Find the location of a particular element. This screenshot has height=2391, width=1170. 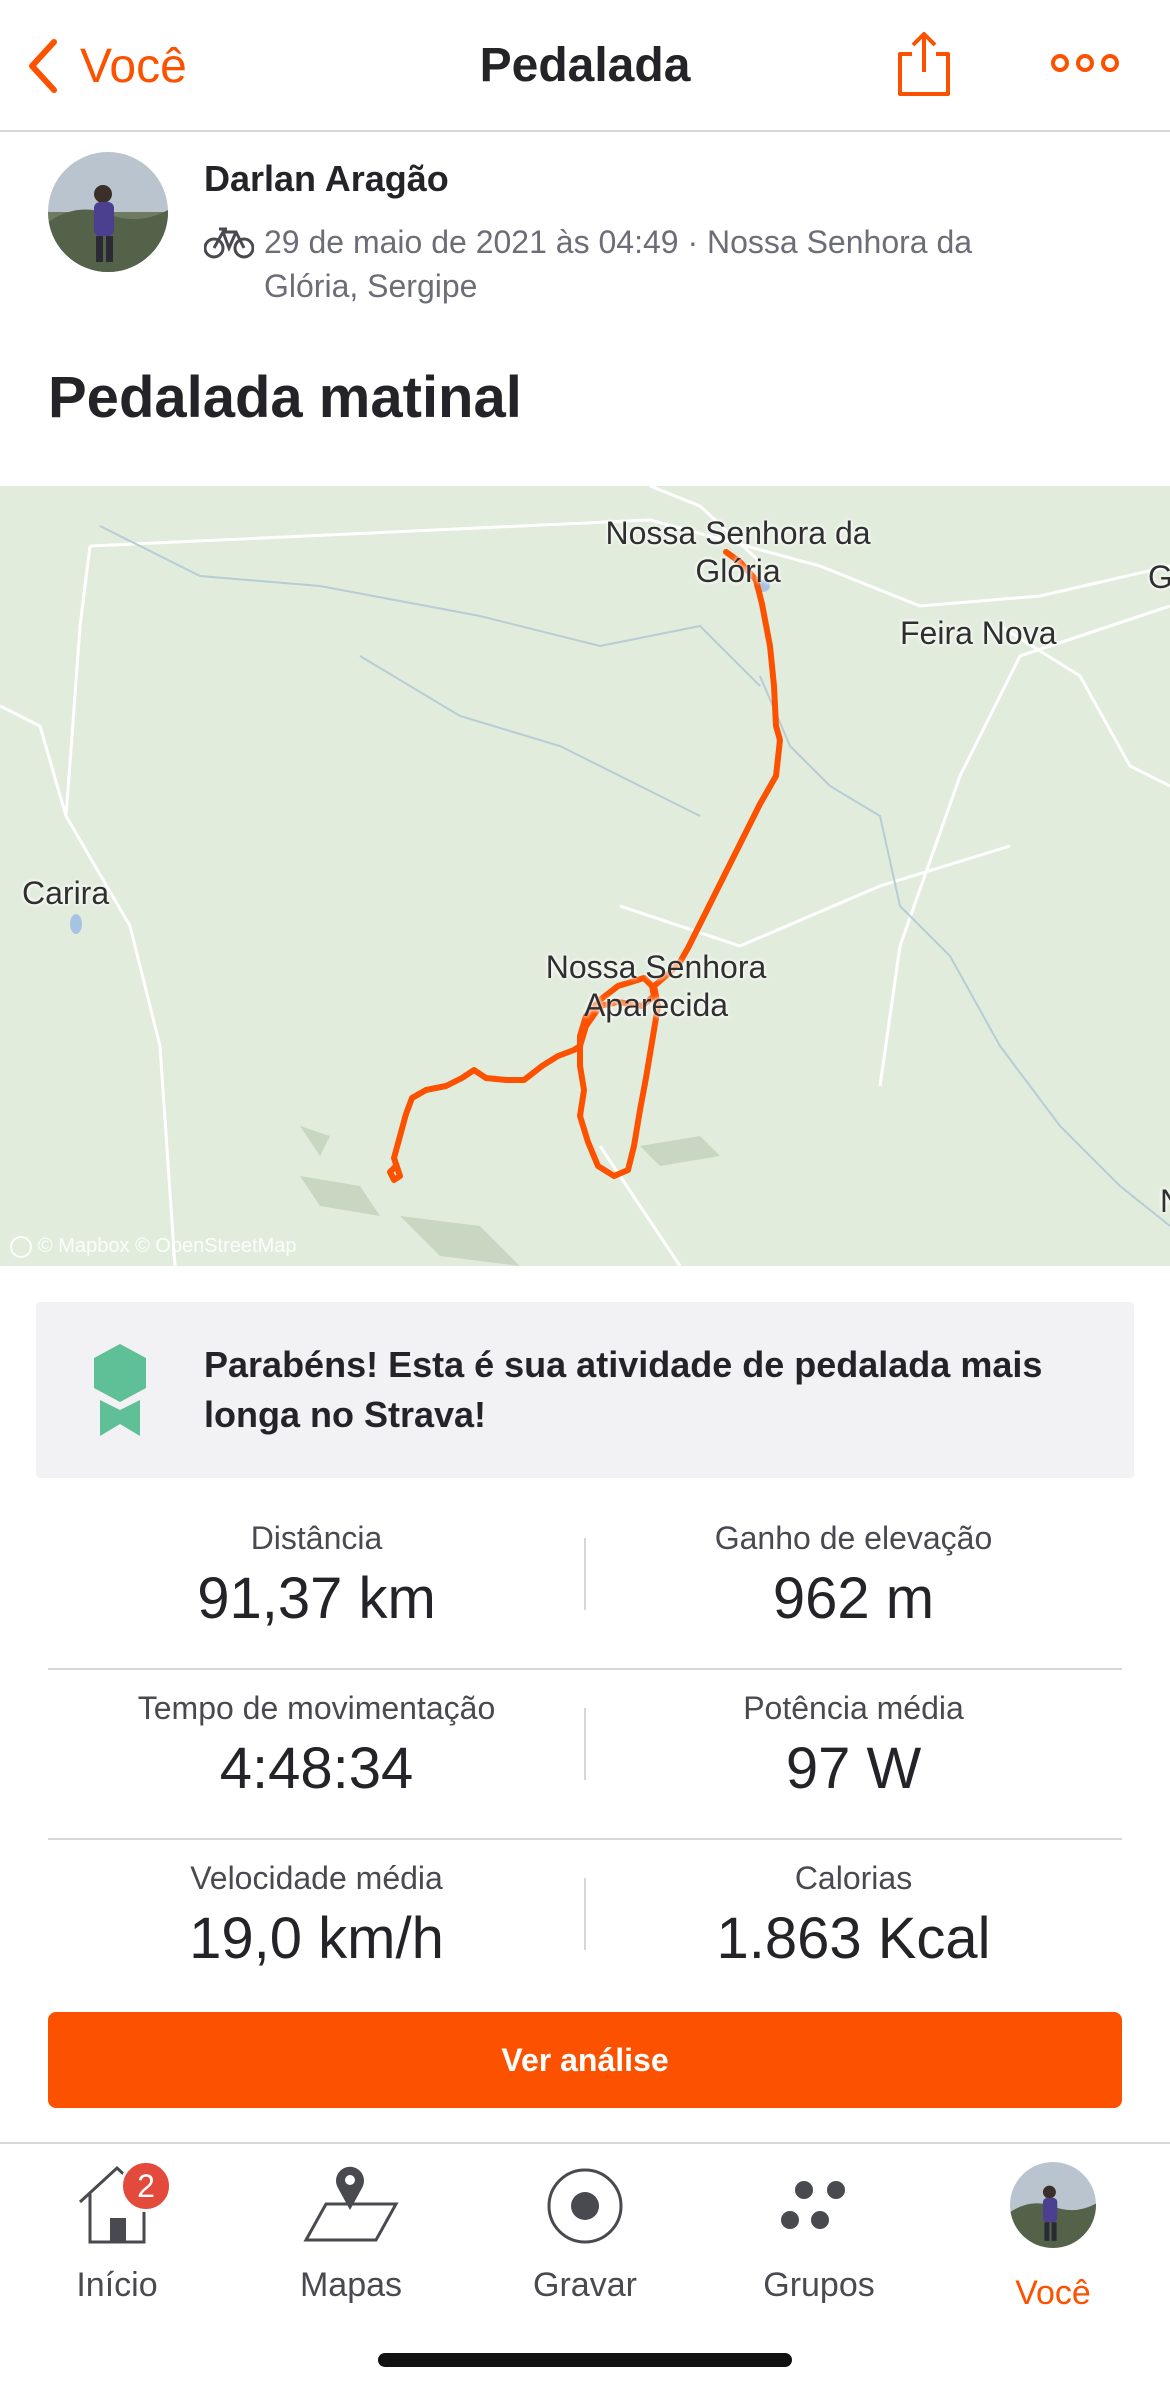

groups-icon is located at coordinates (813, 2205).